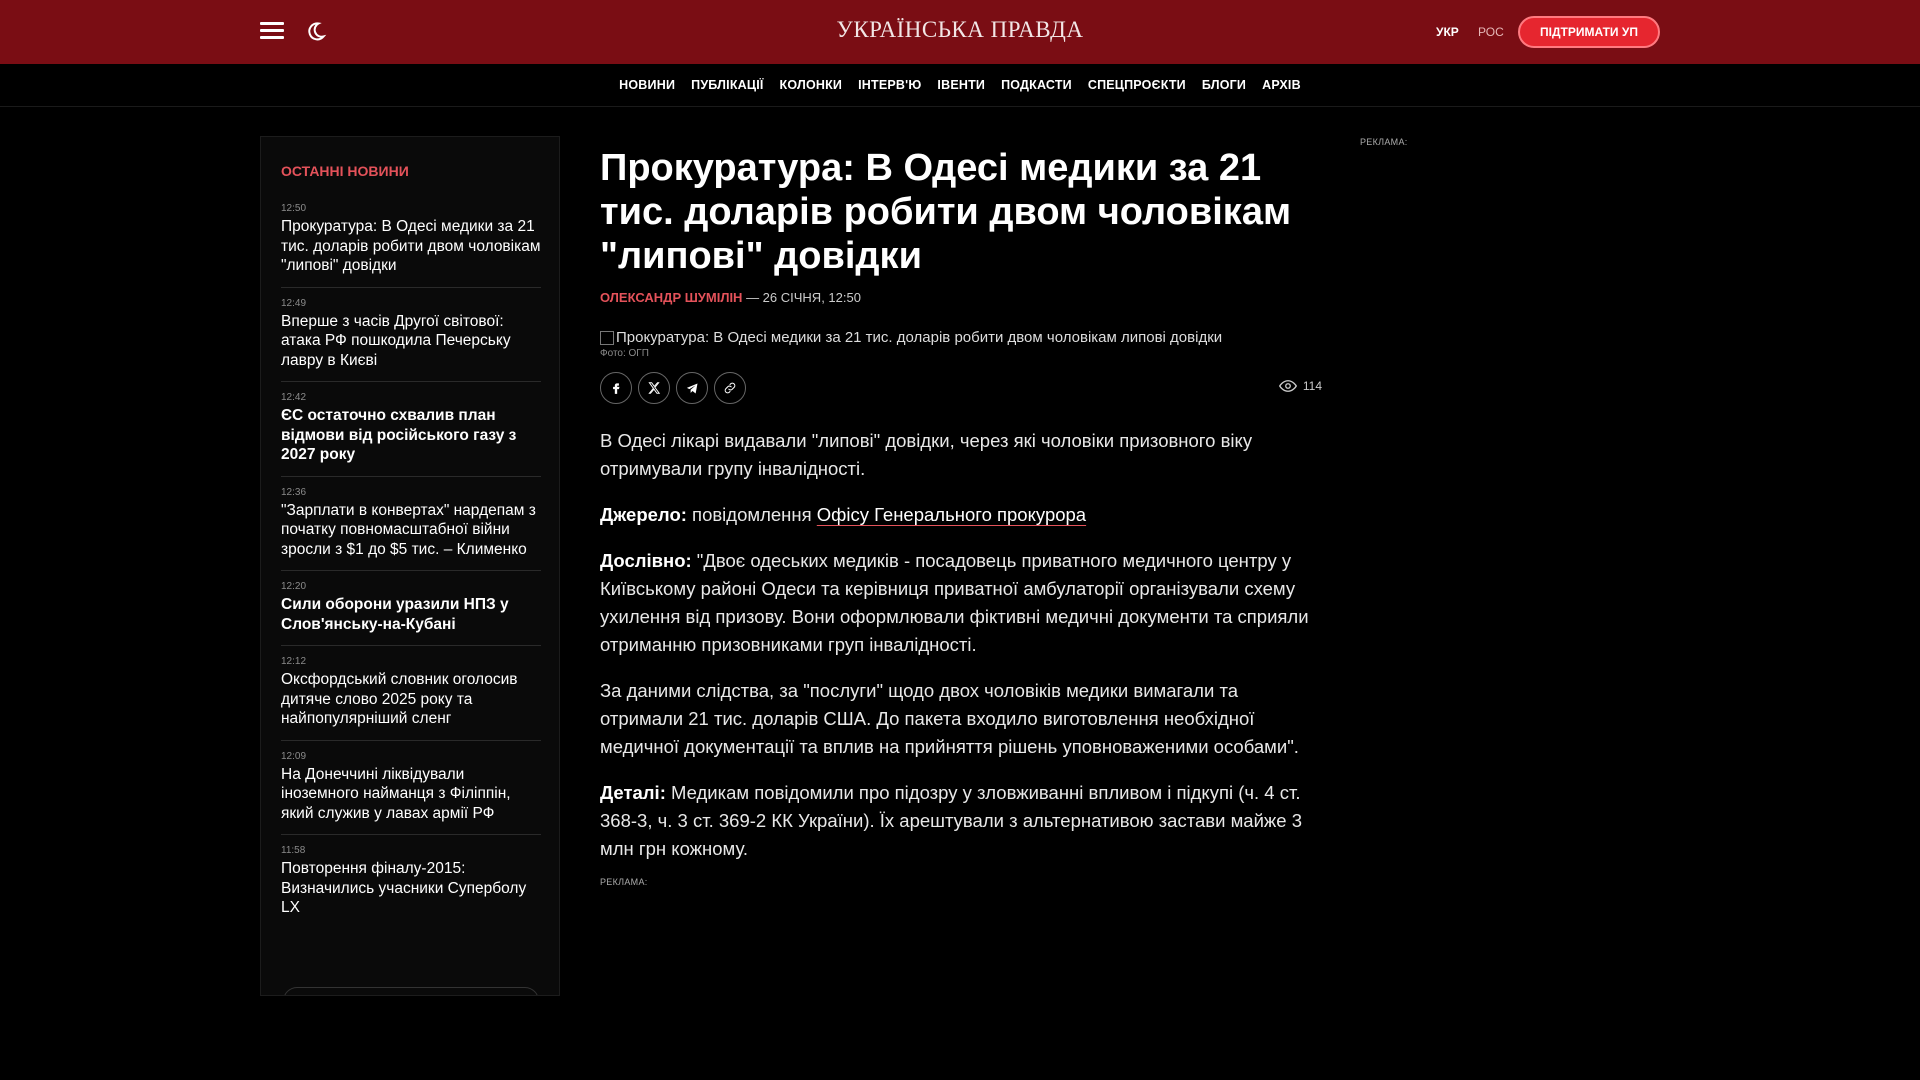  Describe the element at coordinates (811, 85) in the screenshot. I see `nav-item-columns: КОЛОНКИ` at that location.